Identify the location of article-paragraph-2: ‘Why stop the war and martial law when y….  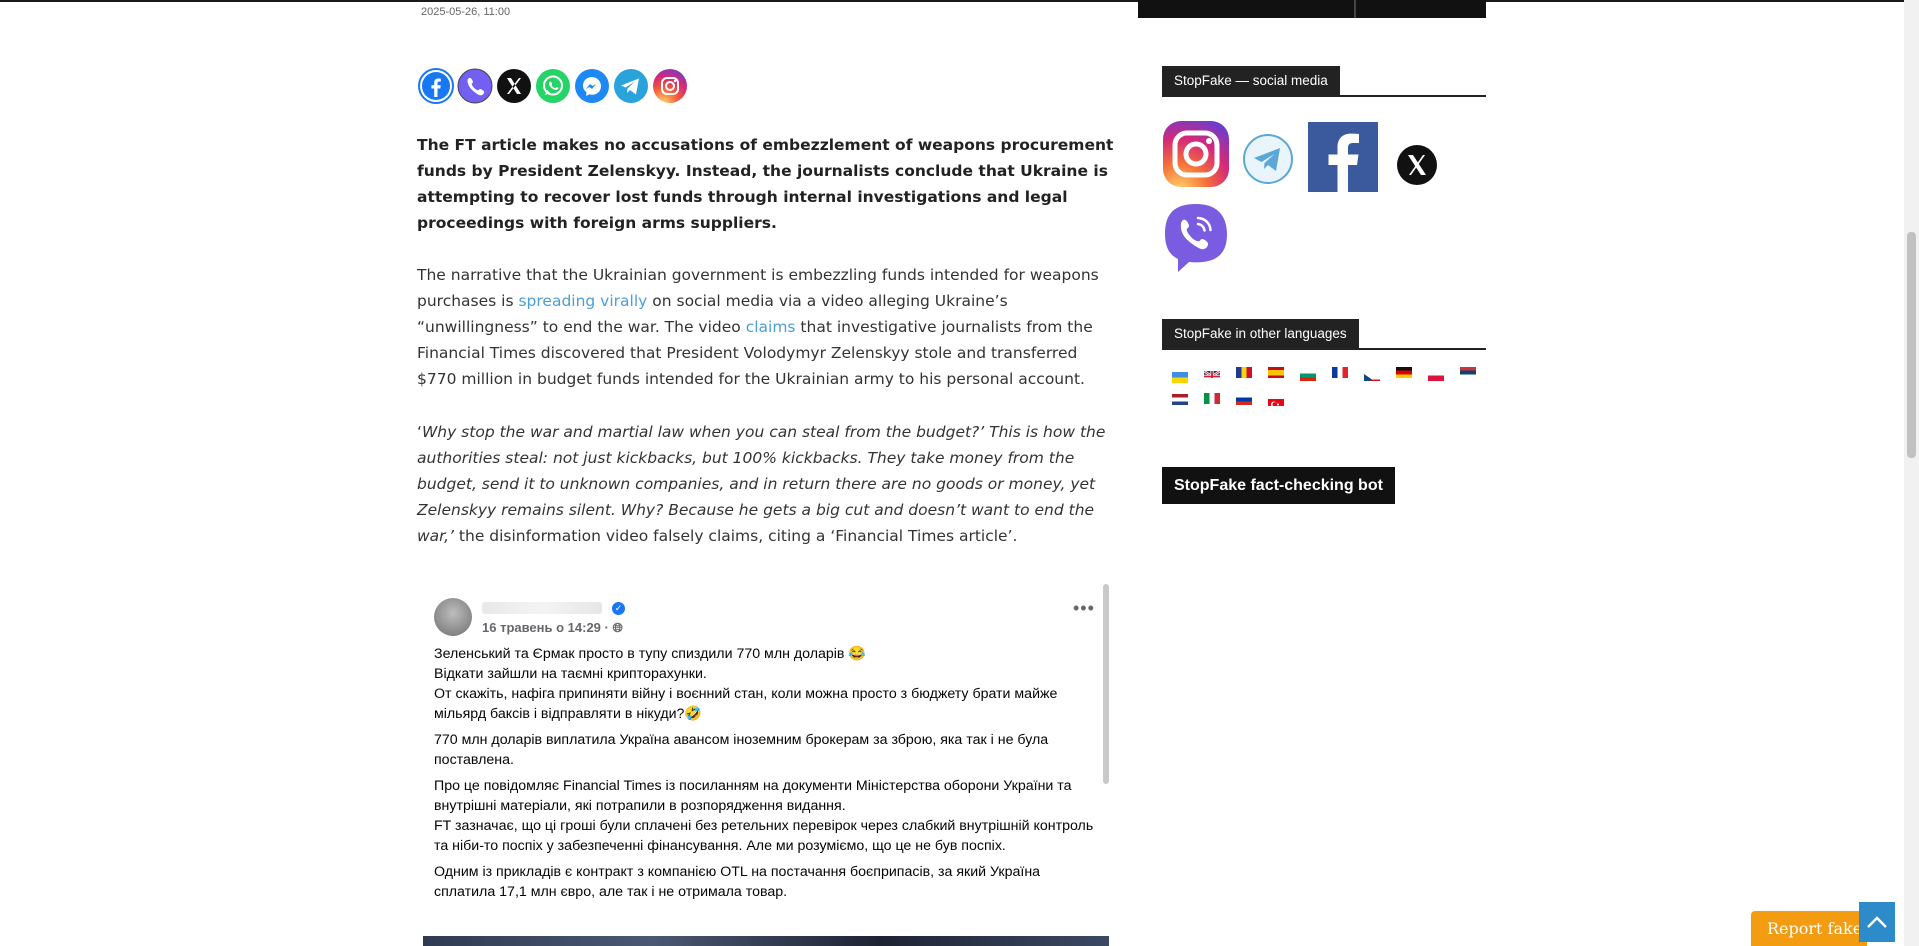
(766, 484).